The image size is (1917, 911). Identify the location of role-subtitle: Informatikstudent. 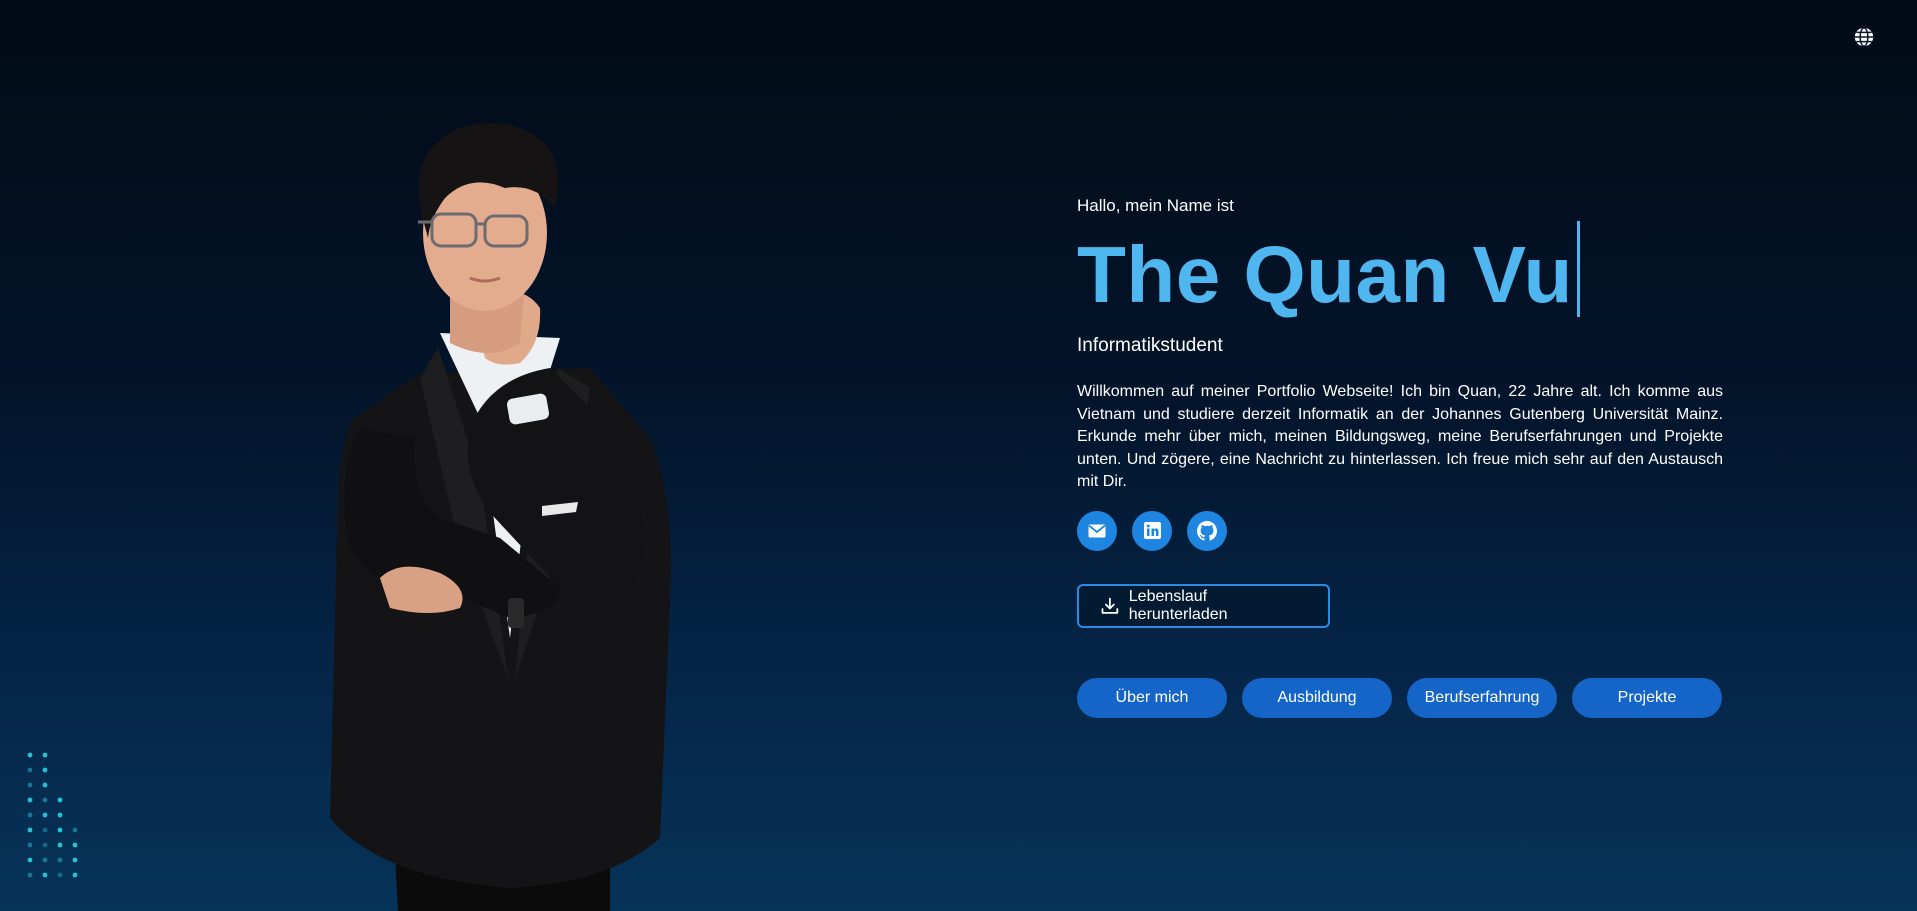
(1150, 345).